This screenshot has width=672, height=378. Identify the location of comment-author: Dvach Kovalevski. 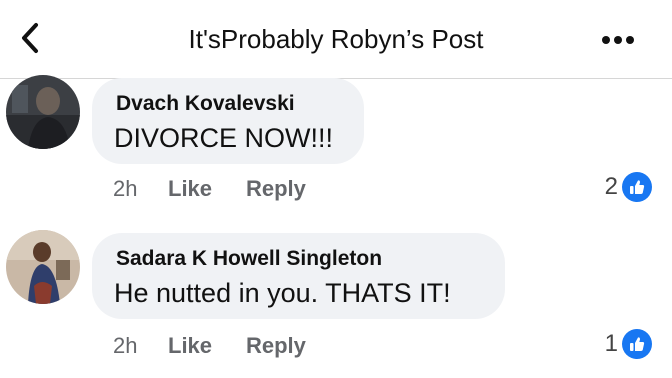
(205, 104).